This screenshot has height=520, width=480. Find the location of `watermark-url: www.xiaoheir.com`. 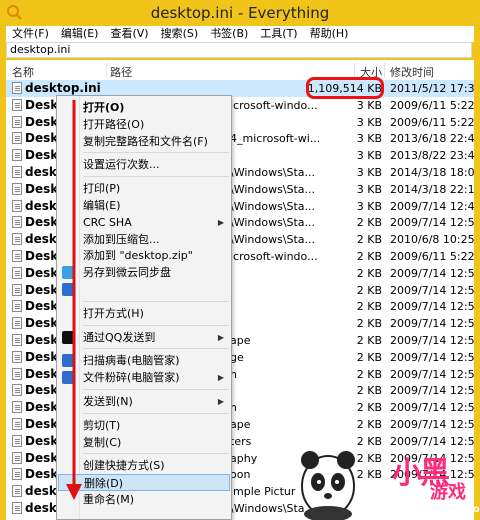

watermark-url: www.xiaoheir.com is located at coordinates (434, 509).